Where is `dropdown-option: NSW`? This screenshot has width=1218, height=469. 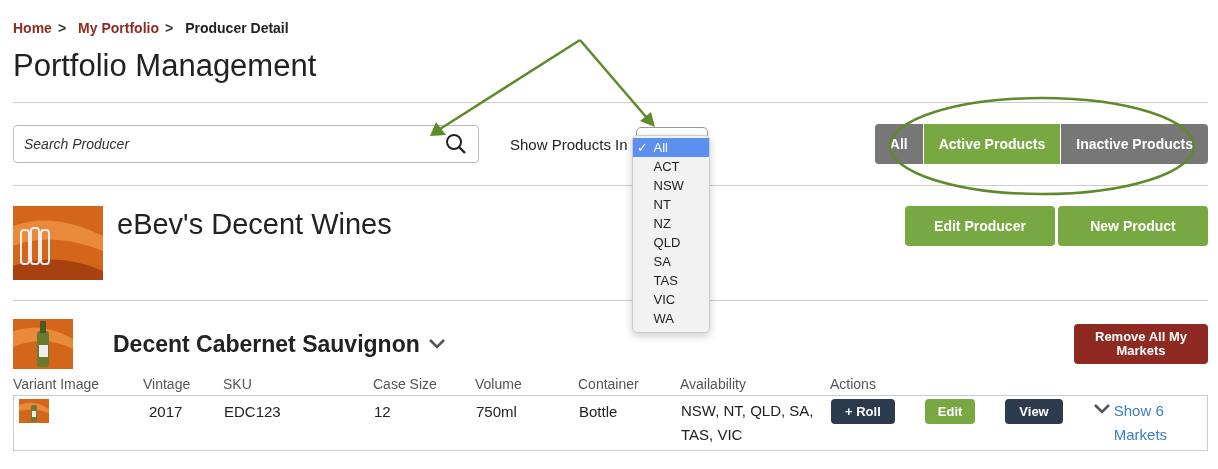 dropdown-option: NSW is located at coordinates (670, 185).